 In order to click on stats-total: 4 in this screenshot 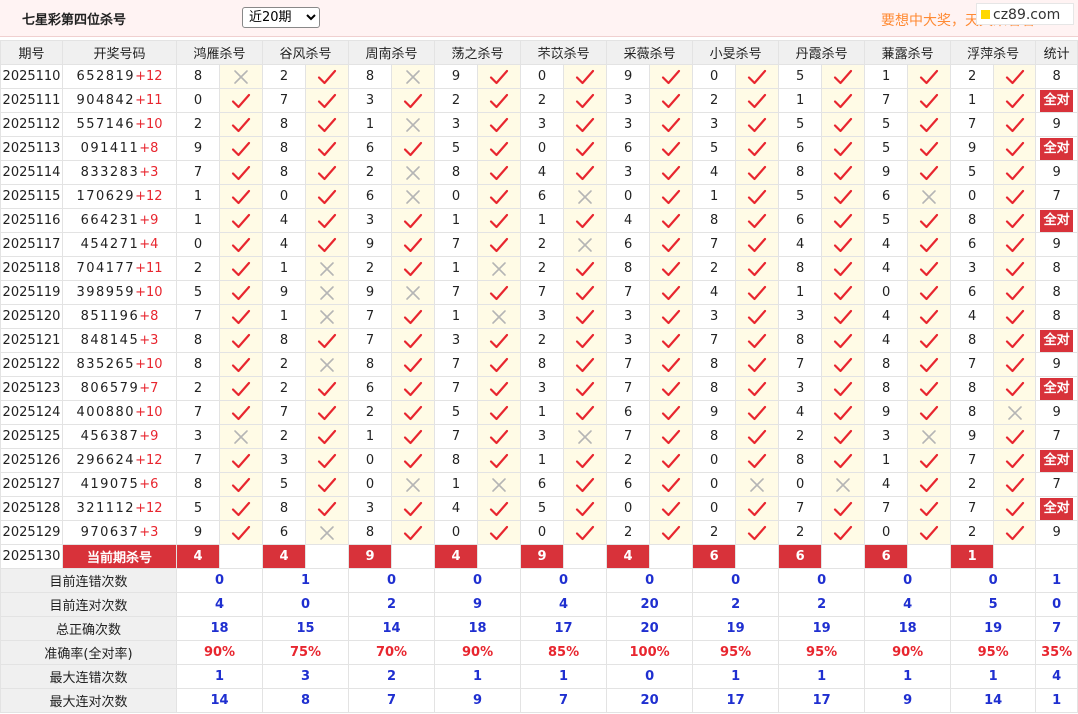, I will do `click(1056, 676)`.